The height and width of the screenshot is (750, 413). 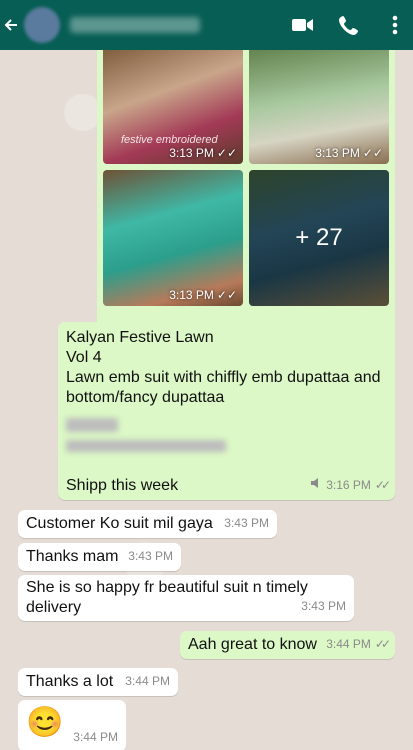 I want to click on message-text: Kalyan Festive Lawn, so click(x=140, y=337).